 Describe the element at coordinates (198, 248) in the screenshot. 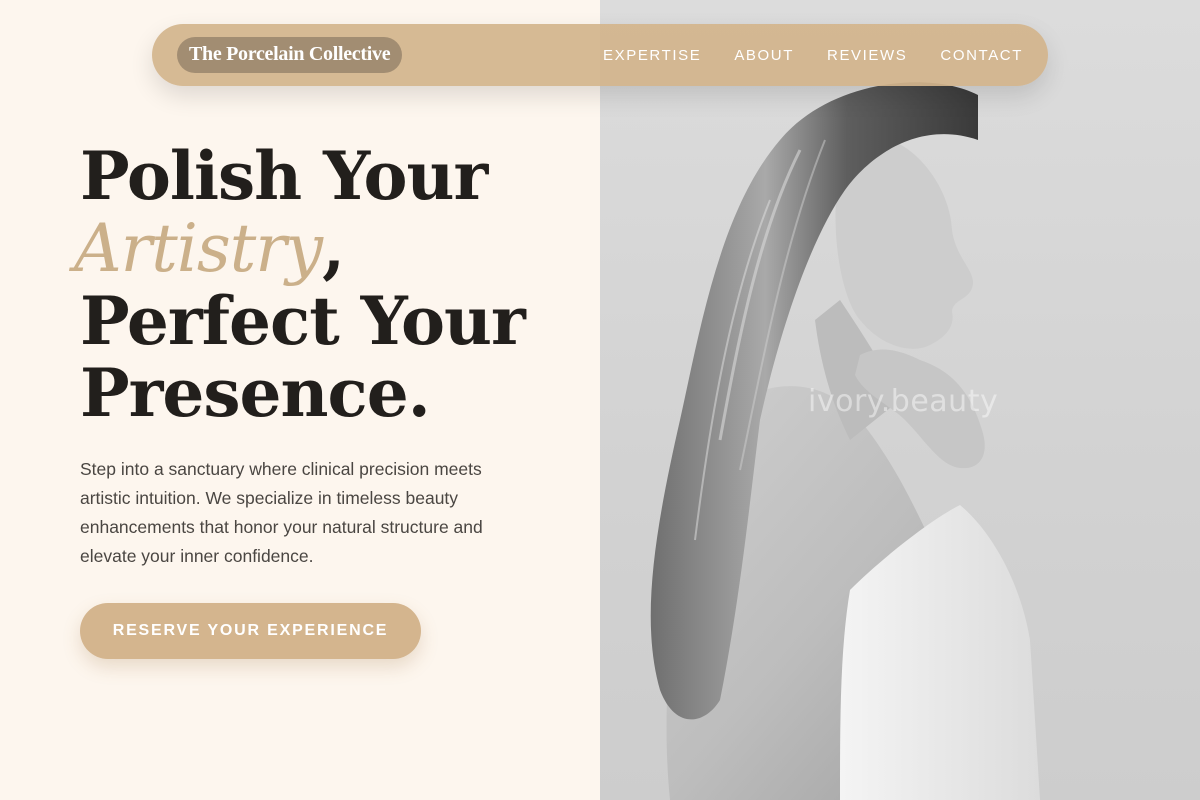

I see `hero-heading-accent: Artistry` at that location.